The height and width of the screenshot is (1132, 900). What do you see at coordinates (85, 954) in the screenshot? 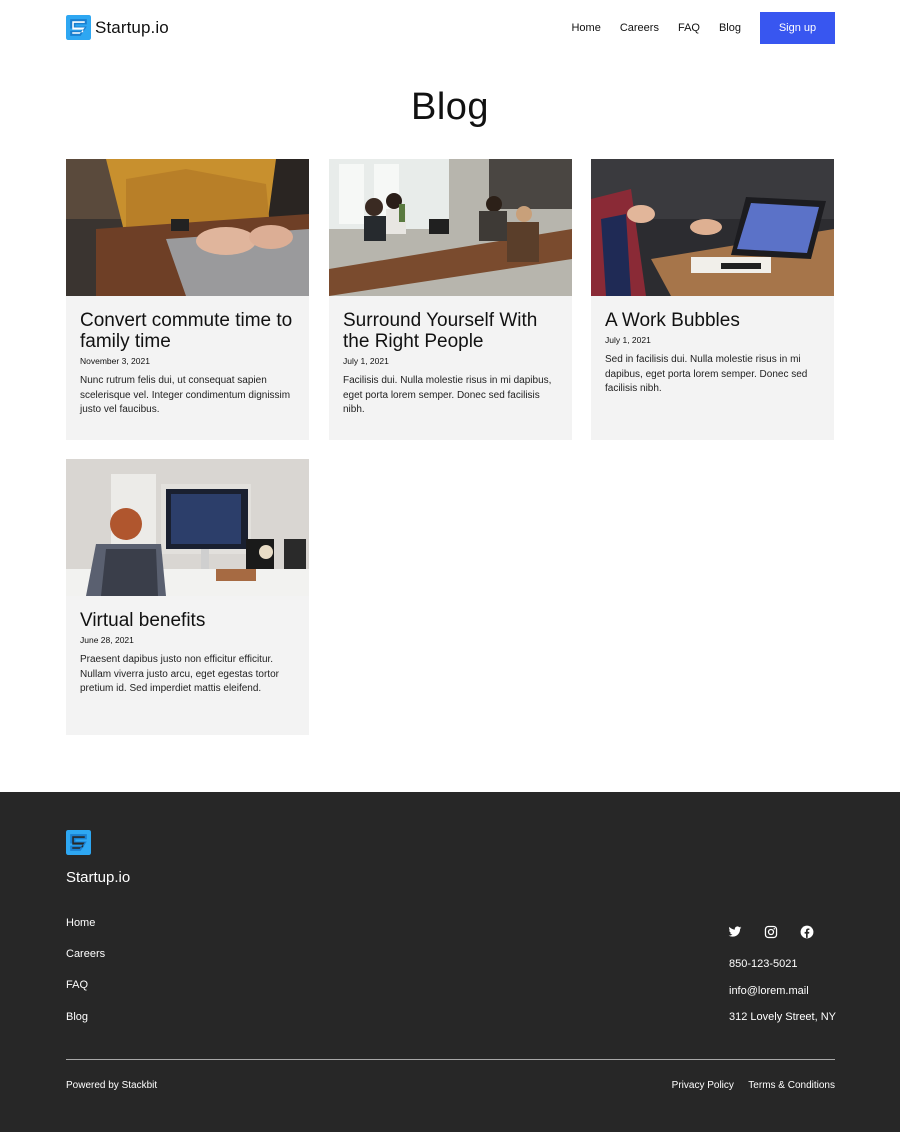
I see `footer-link-careers: Careers` at bounding box center [85, 954].